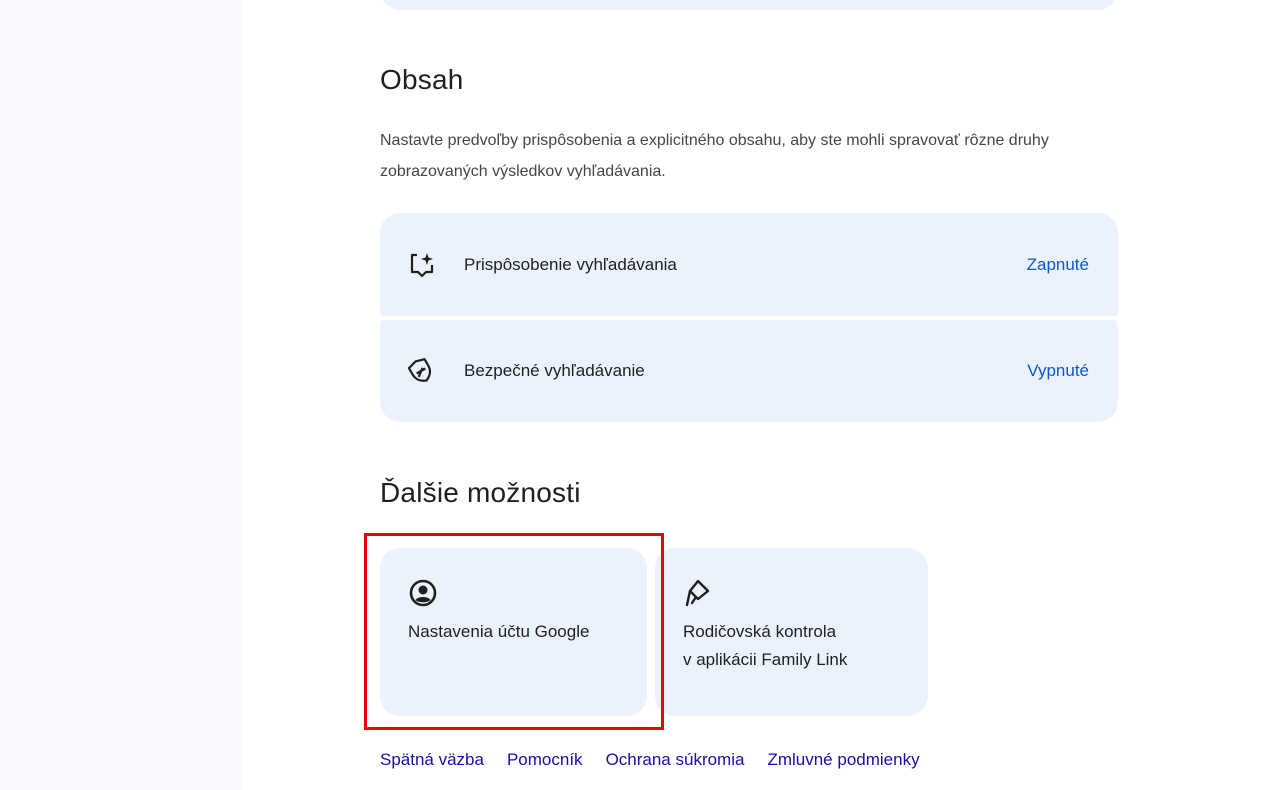 This screenshot has height=790, width=1280. What do you see at coordinates (749, 264) in the screenshot?
I see `search-personalization-row: Prispôsobenie vyhľadávania Zapnuté` at bounding box center [749, 264].